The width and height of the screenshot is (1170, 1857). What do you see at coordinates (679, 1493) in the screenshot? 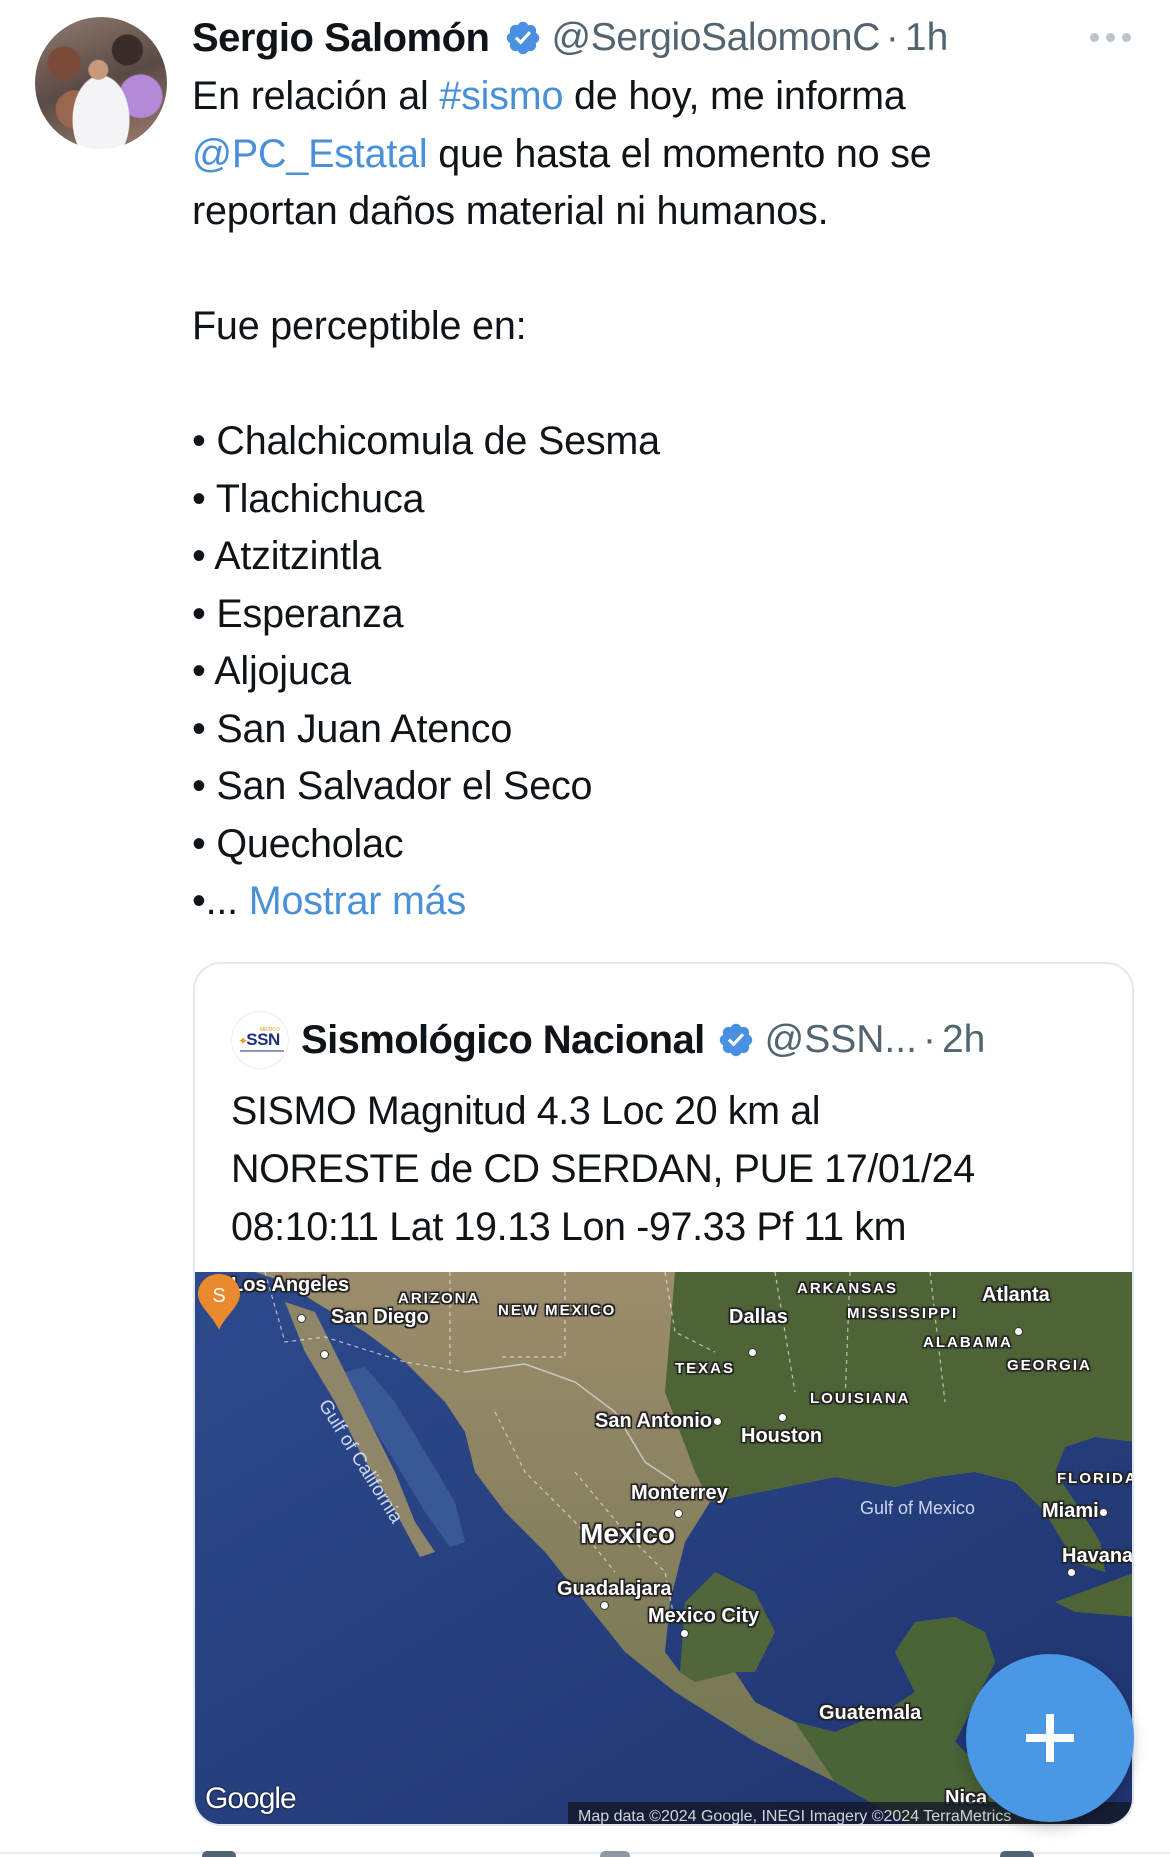
I see `map-label: Monterrey` at bounding box center [679, 1493].